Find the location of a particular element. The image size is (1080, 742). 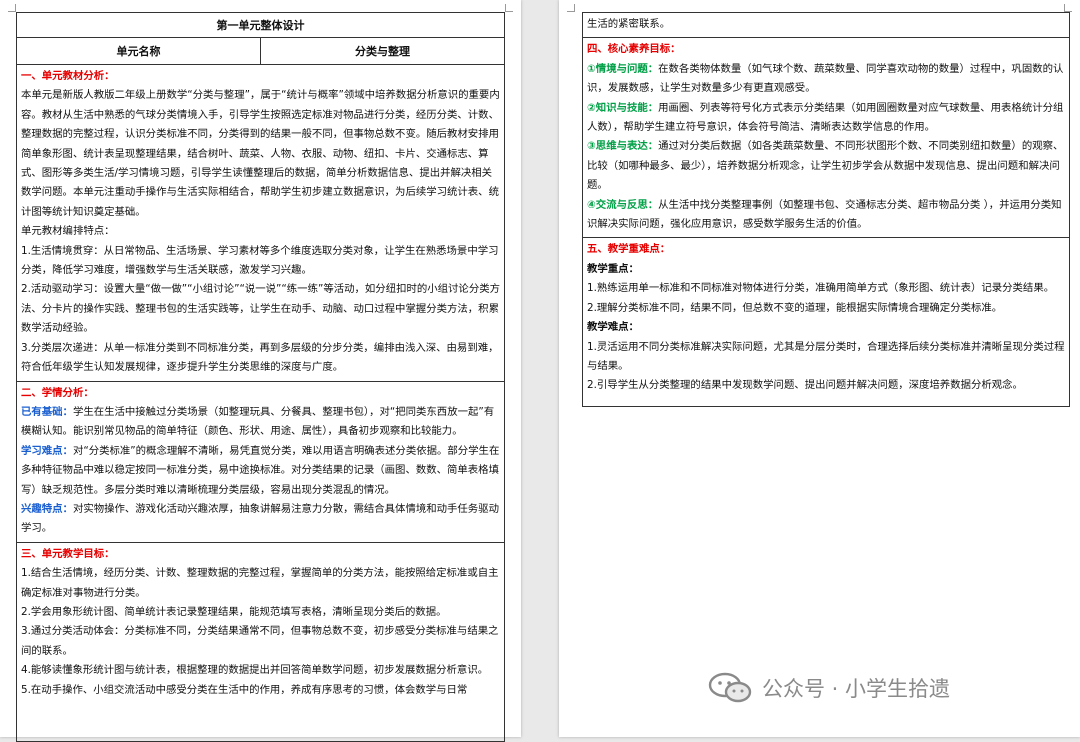

table-header-row: 单元名称 分类与整理 is located at coordinates (260, 51).